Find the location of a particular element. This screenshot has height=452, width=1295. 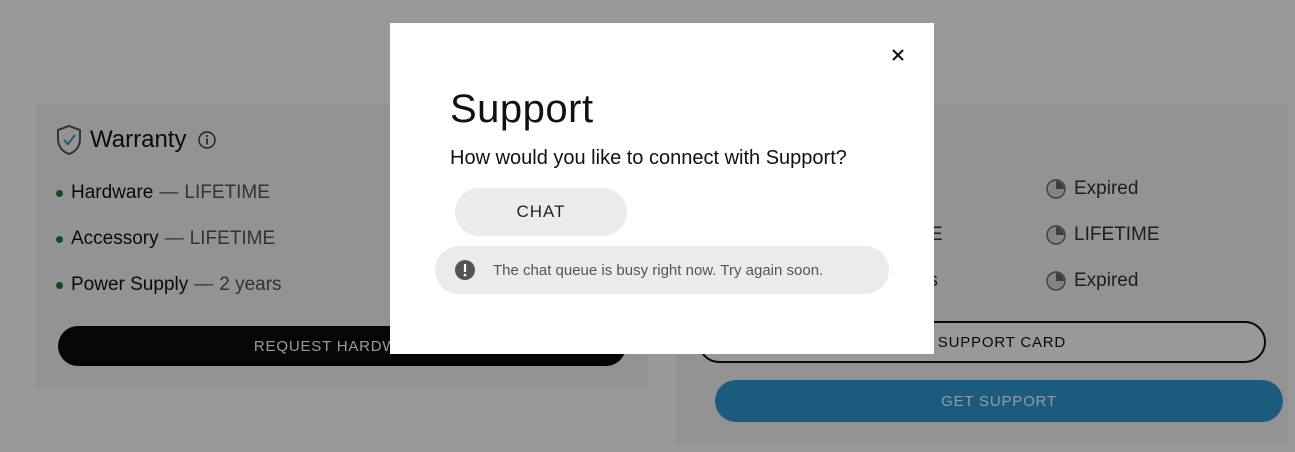

modal-title: Support is located at coordinates (522, 109).